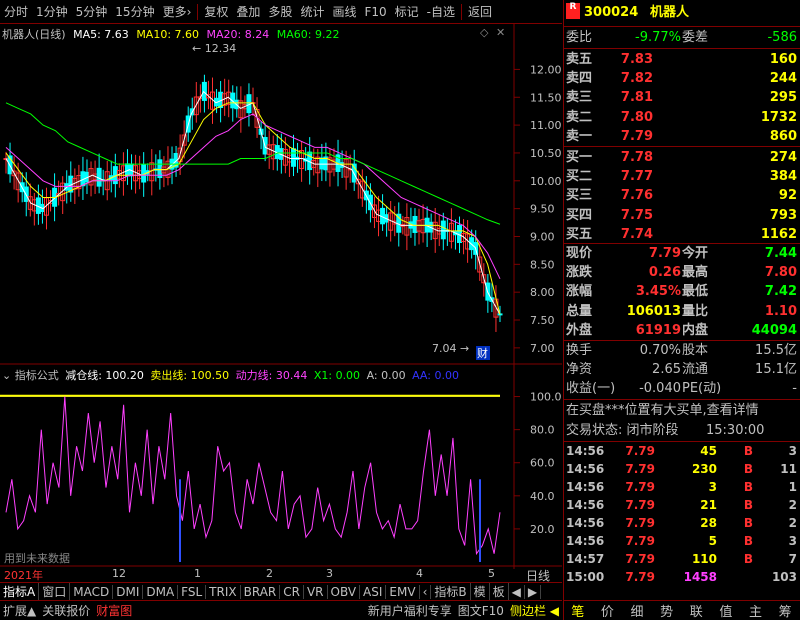  Describe the element at coordinates (192, 591) in the screenshot. I see `indicator-tab: FSL` at that location.